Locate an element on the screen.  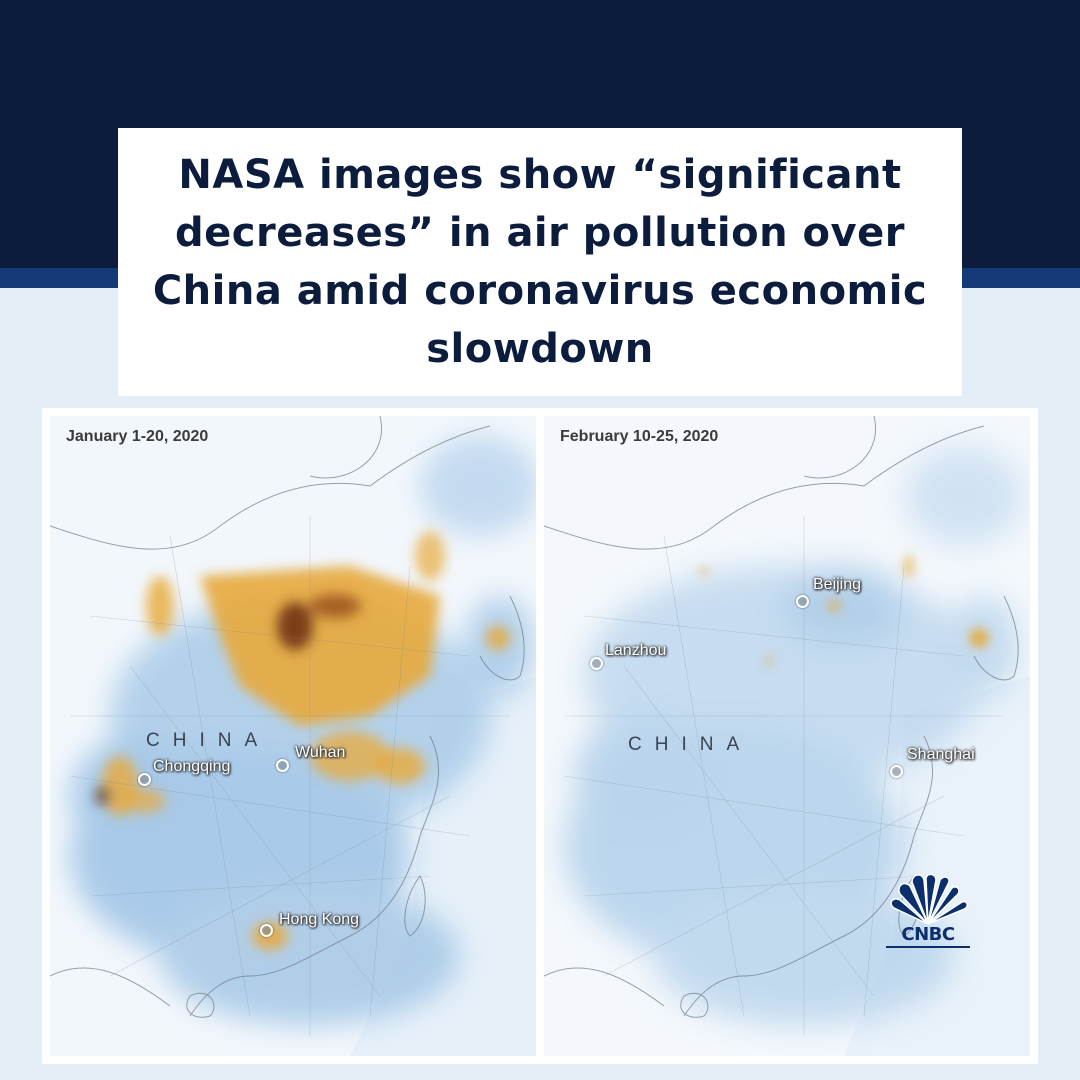
city-label-hong-kong: Hong Kong is located at coordinates (319, 919).